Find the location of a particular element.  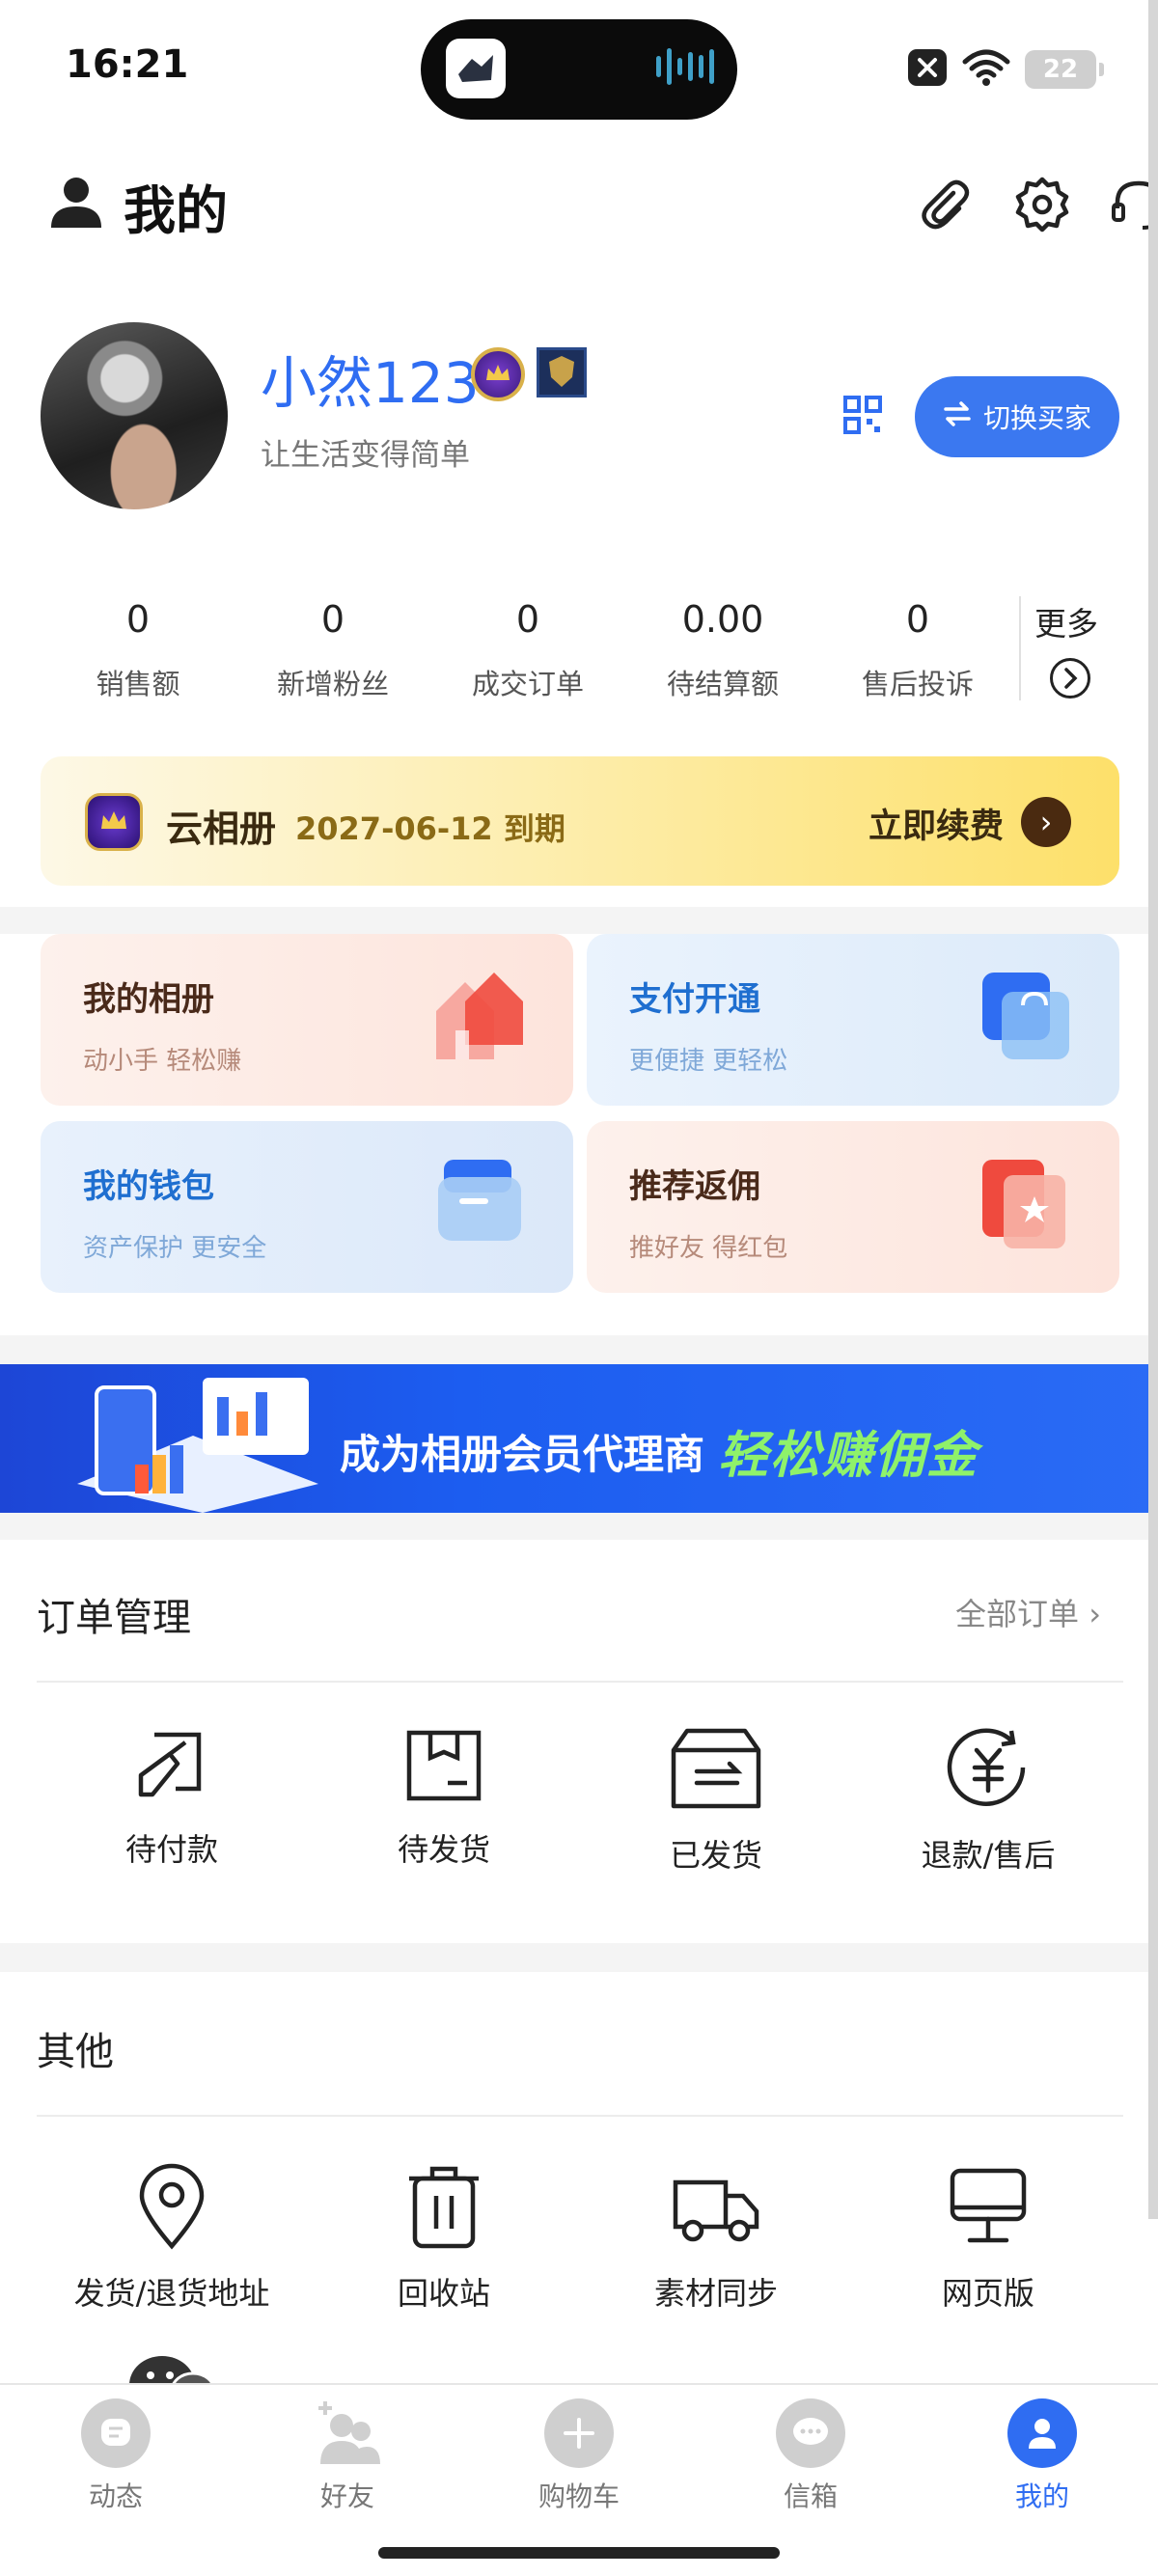

username: 小然123 is located at coordinates (370, 383).